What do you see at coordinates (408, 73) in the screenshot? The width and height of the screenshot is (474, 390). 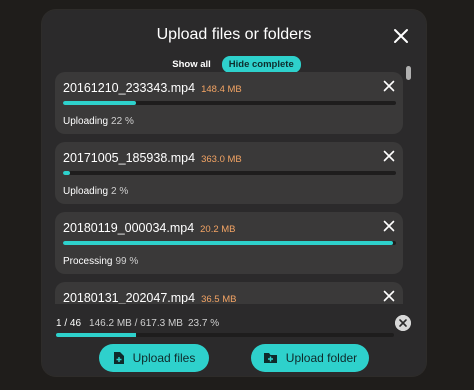 I see `scrollbar-thumb` at bounding box center [408, 73].